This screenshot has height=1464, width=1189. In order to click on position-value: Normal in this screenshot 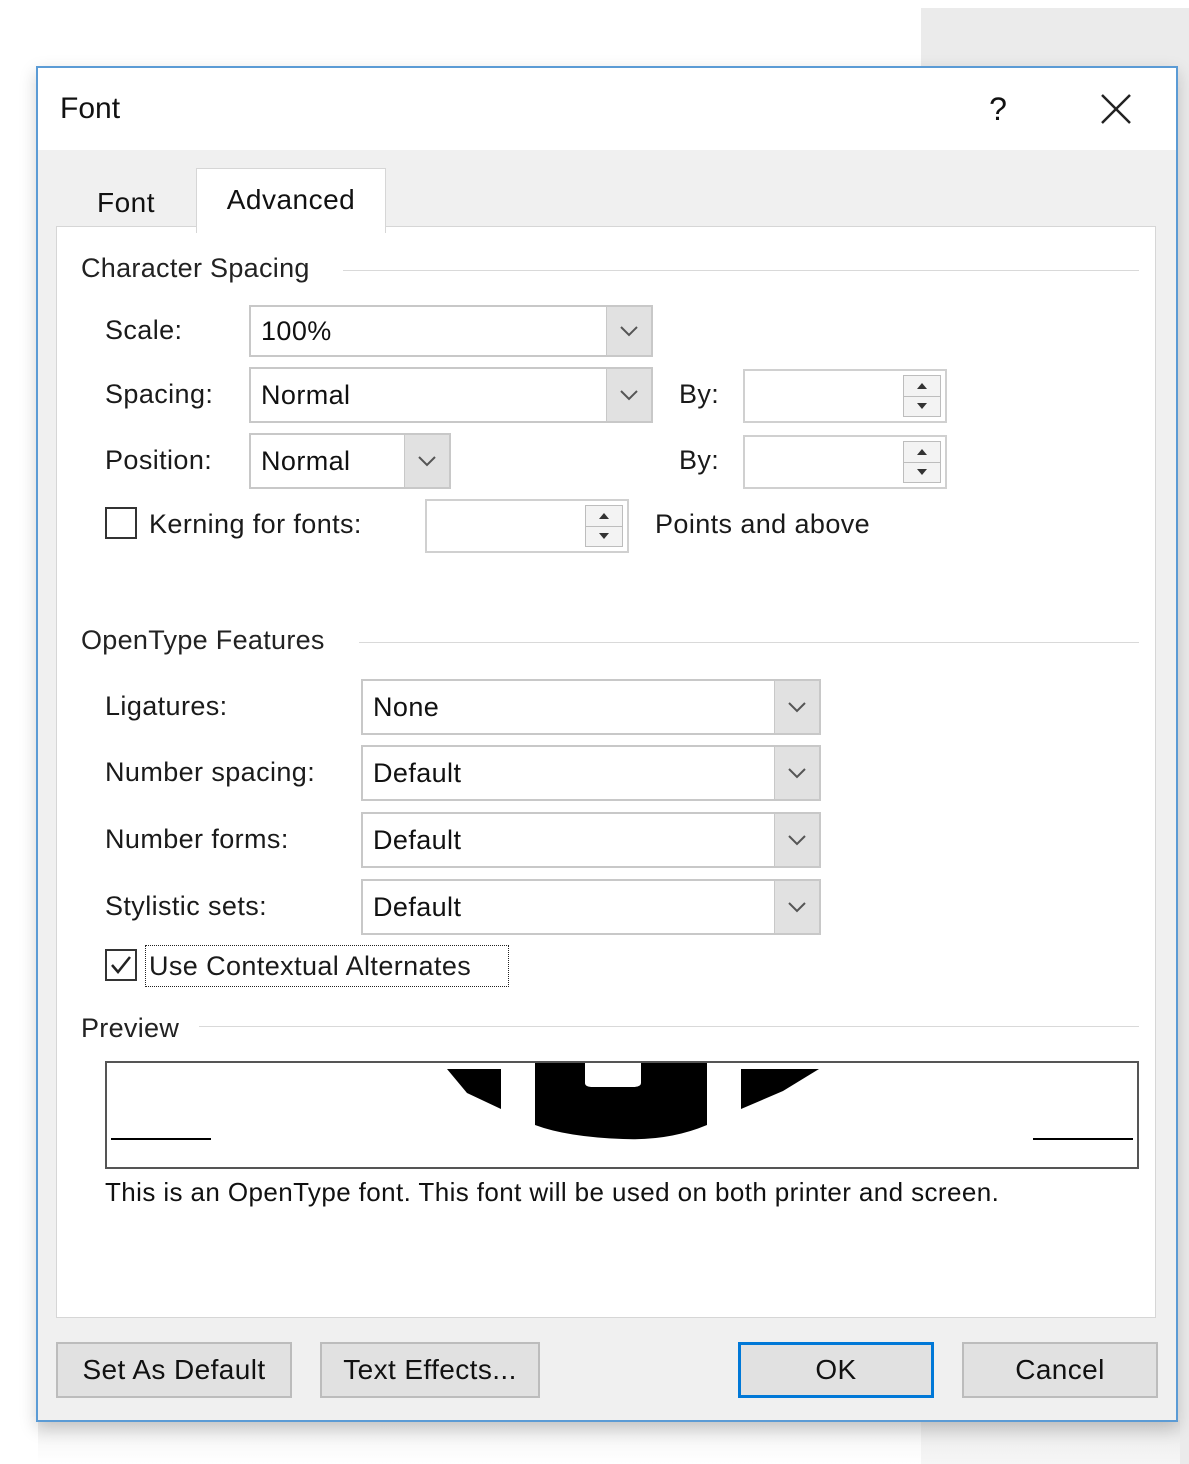, I will do `click(306, 460)`.